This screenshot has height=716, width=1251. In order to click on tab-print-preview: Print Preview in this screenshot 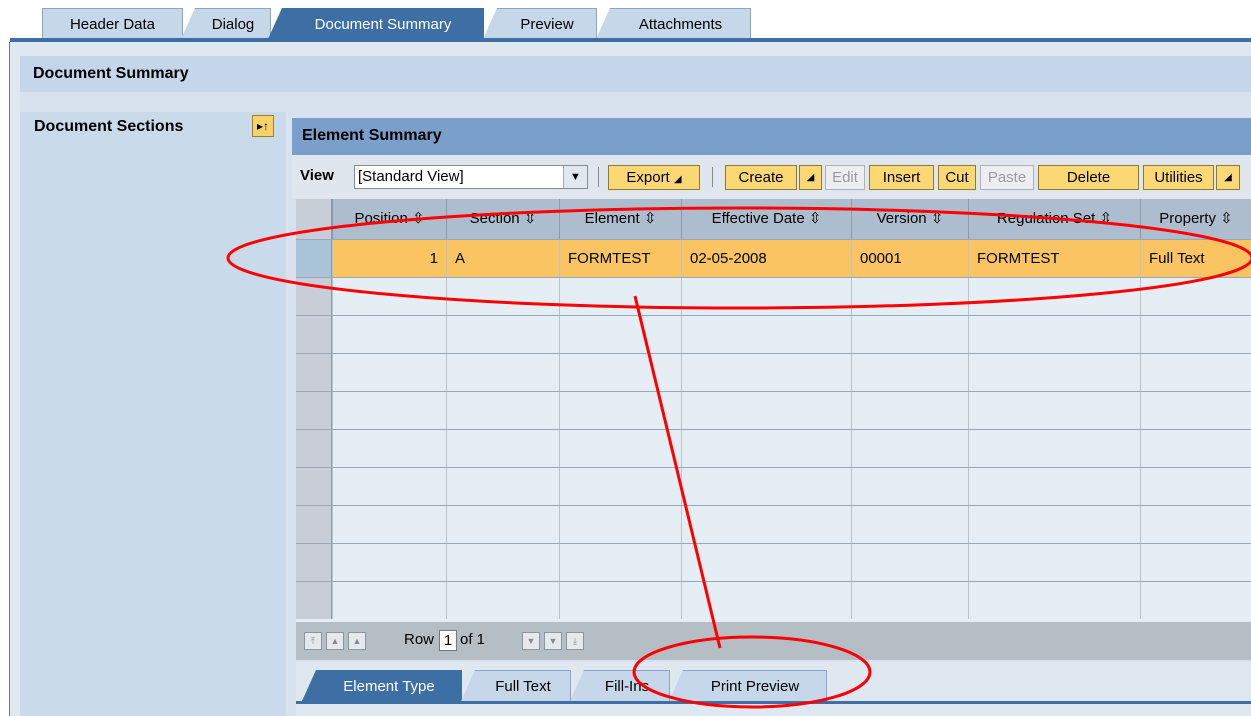, I will do `click(748, 685)`.